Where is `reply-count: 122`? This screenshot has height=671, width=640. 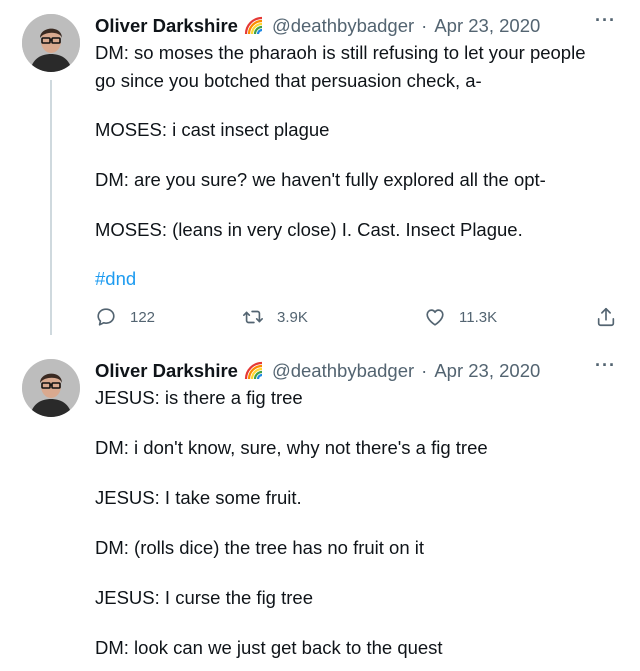
reply-count: 122 is located at coordinates (143, 317).